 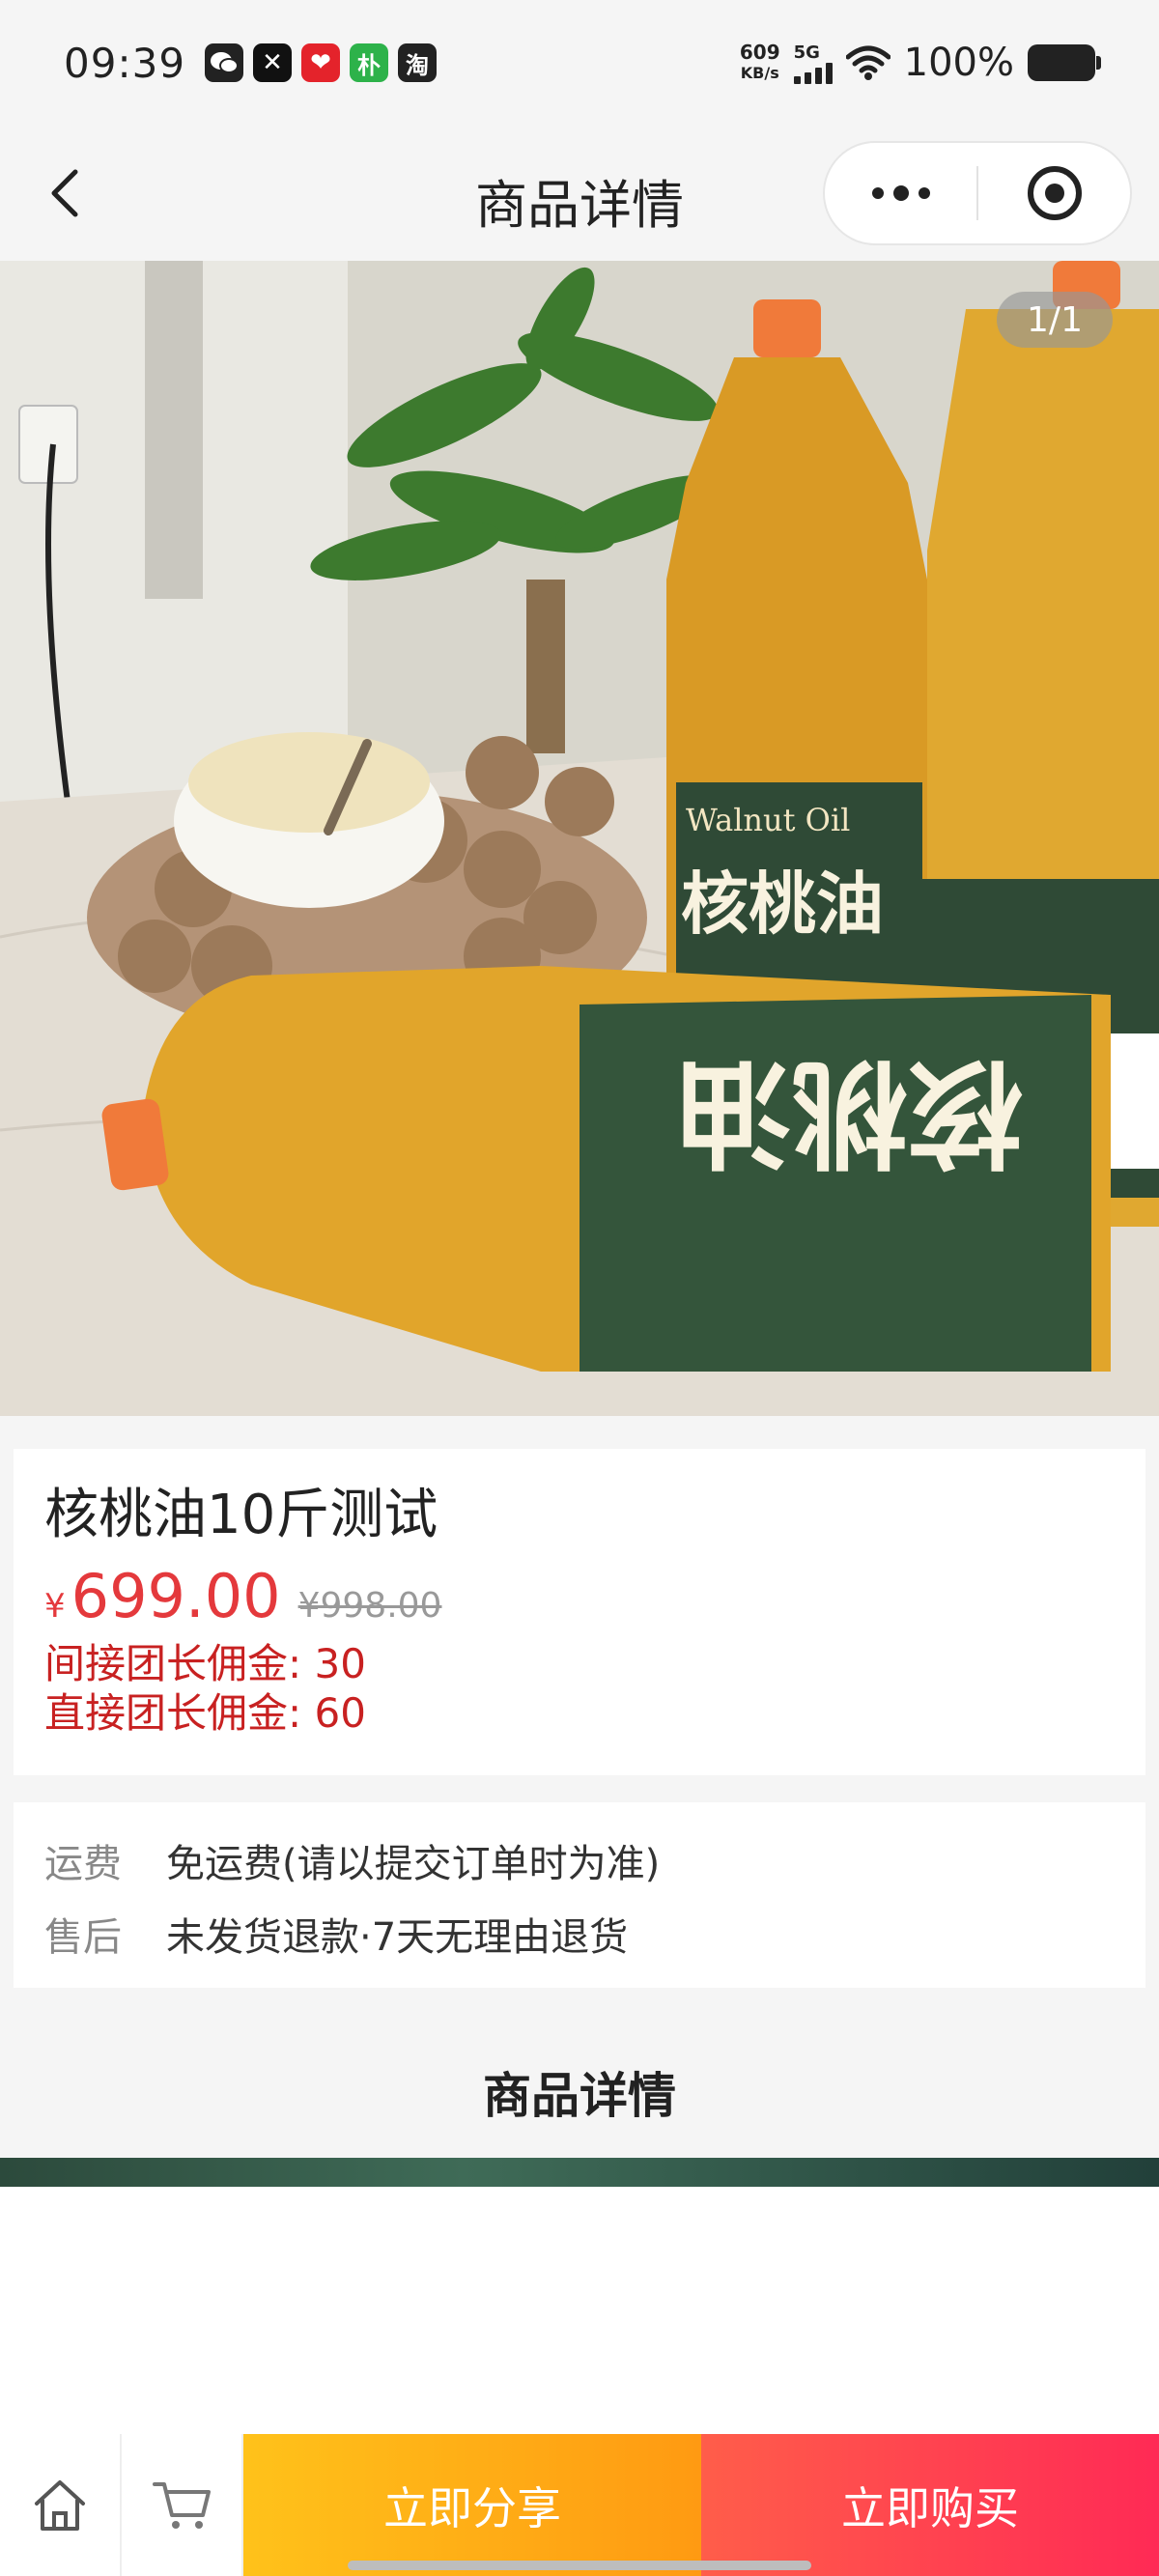 I want to click on bottom-action-bar: 立即分享 立即购买, so click(x=579, y=2505).